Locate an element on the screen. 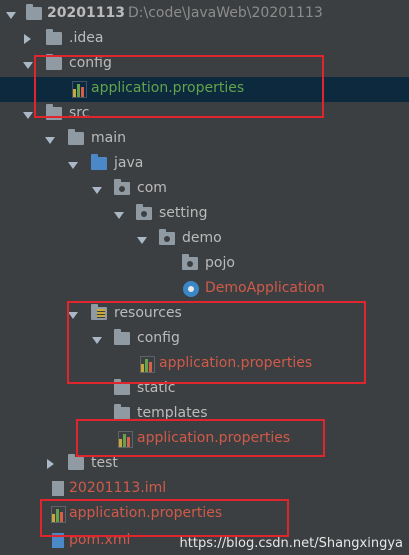  resources-folder-icon is located at coordinates (99, 312).